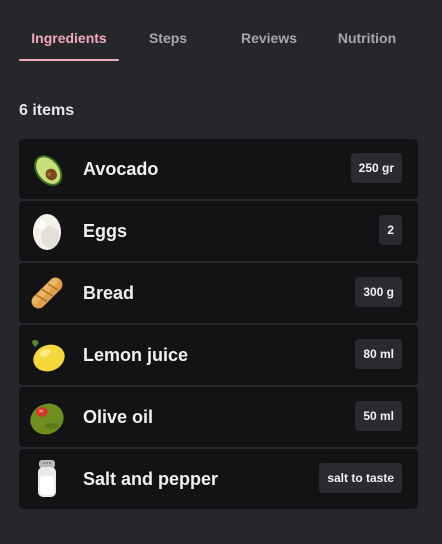 The width and height of the screenshot is (442, 544). What do you see at coordinates (378, 416) in the screenshot?
I see `quantity-badge: 50 ml` at bounding box center [378, 416].